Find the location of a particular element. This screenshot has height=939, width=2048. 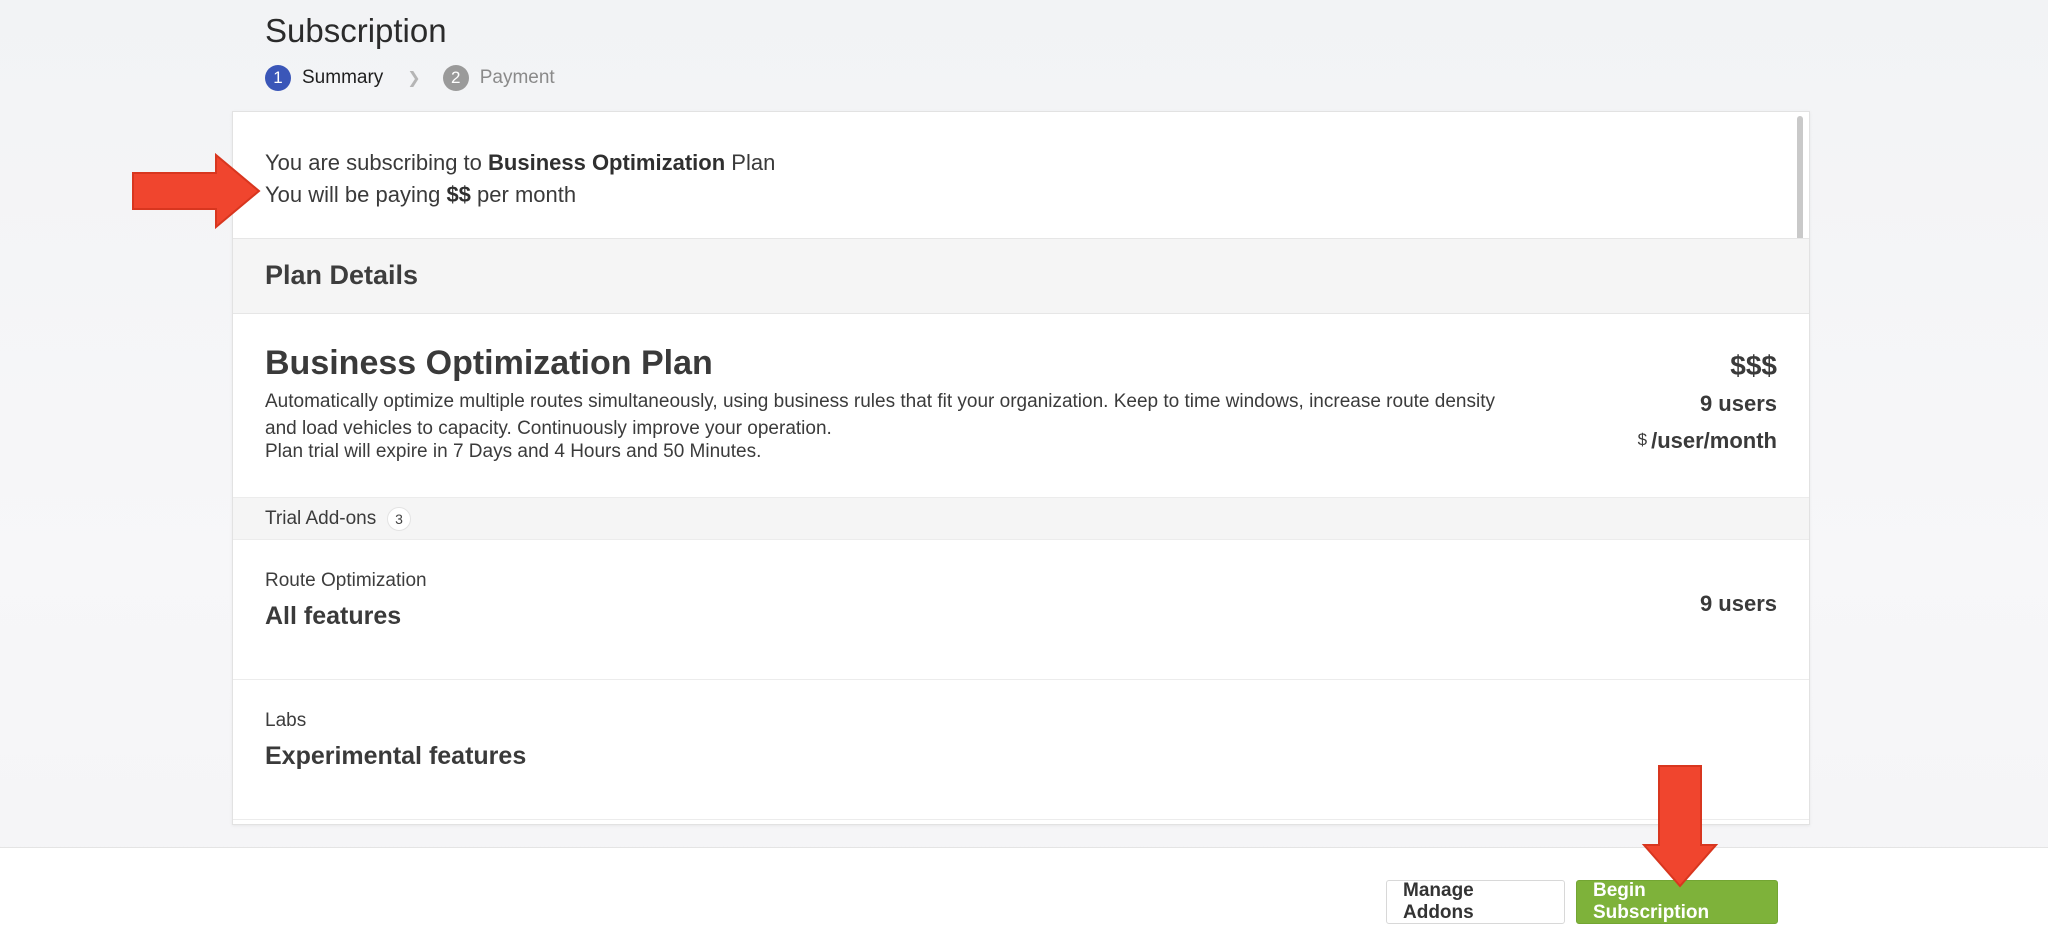

currency-symbol: $ is located at coordinates (1642, 439).